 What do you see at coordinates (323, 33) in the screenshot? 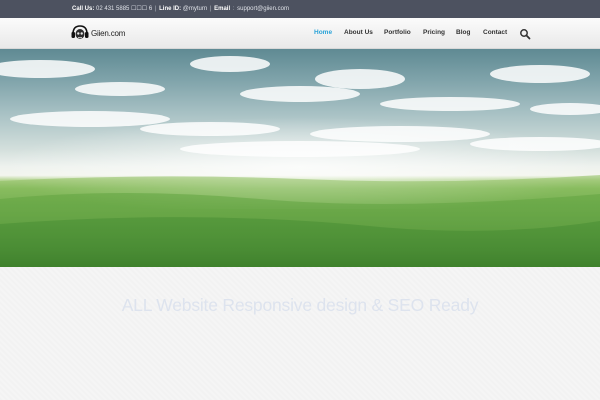
I see `nav-item-home: Home` at bounding box center [323, 33].